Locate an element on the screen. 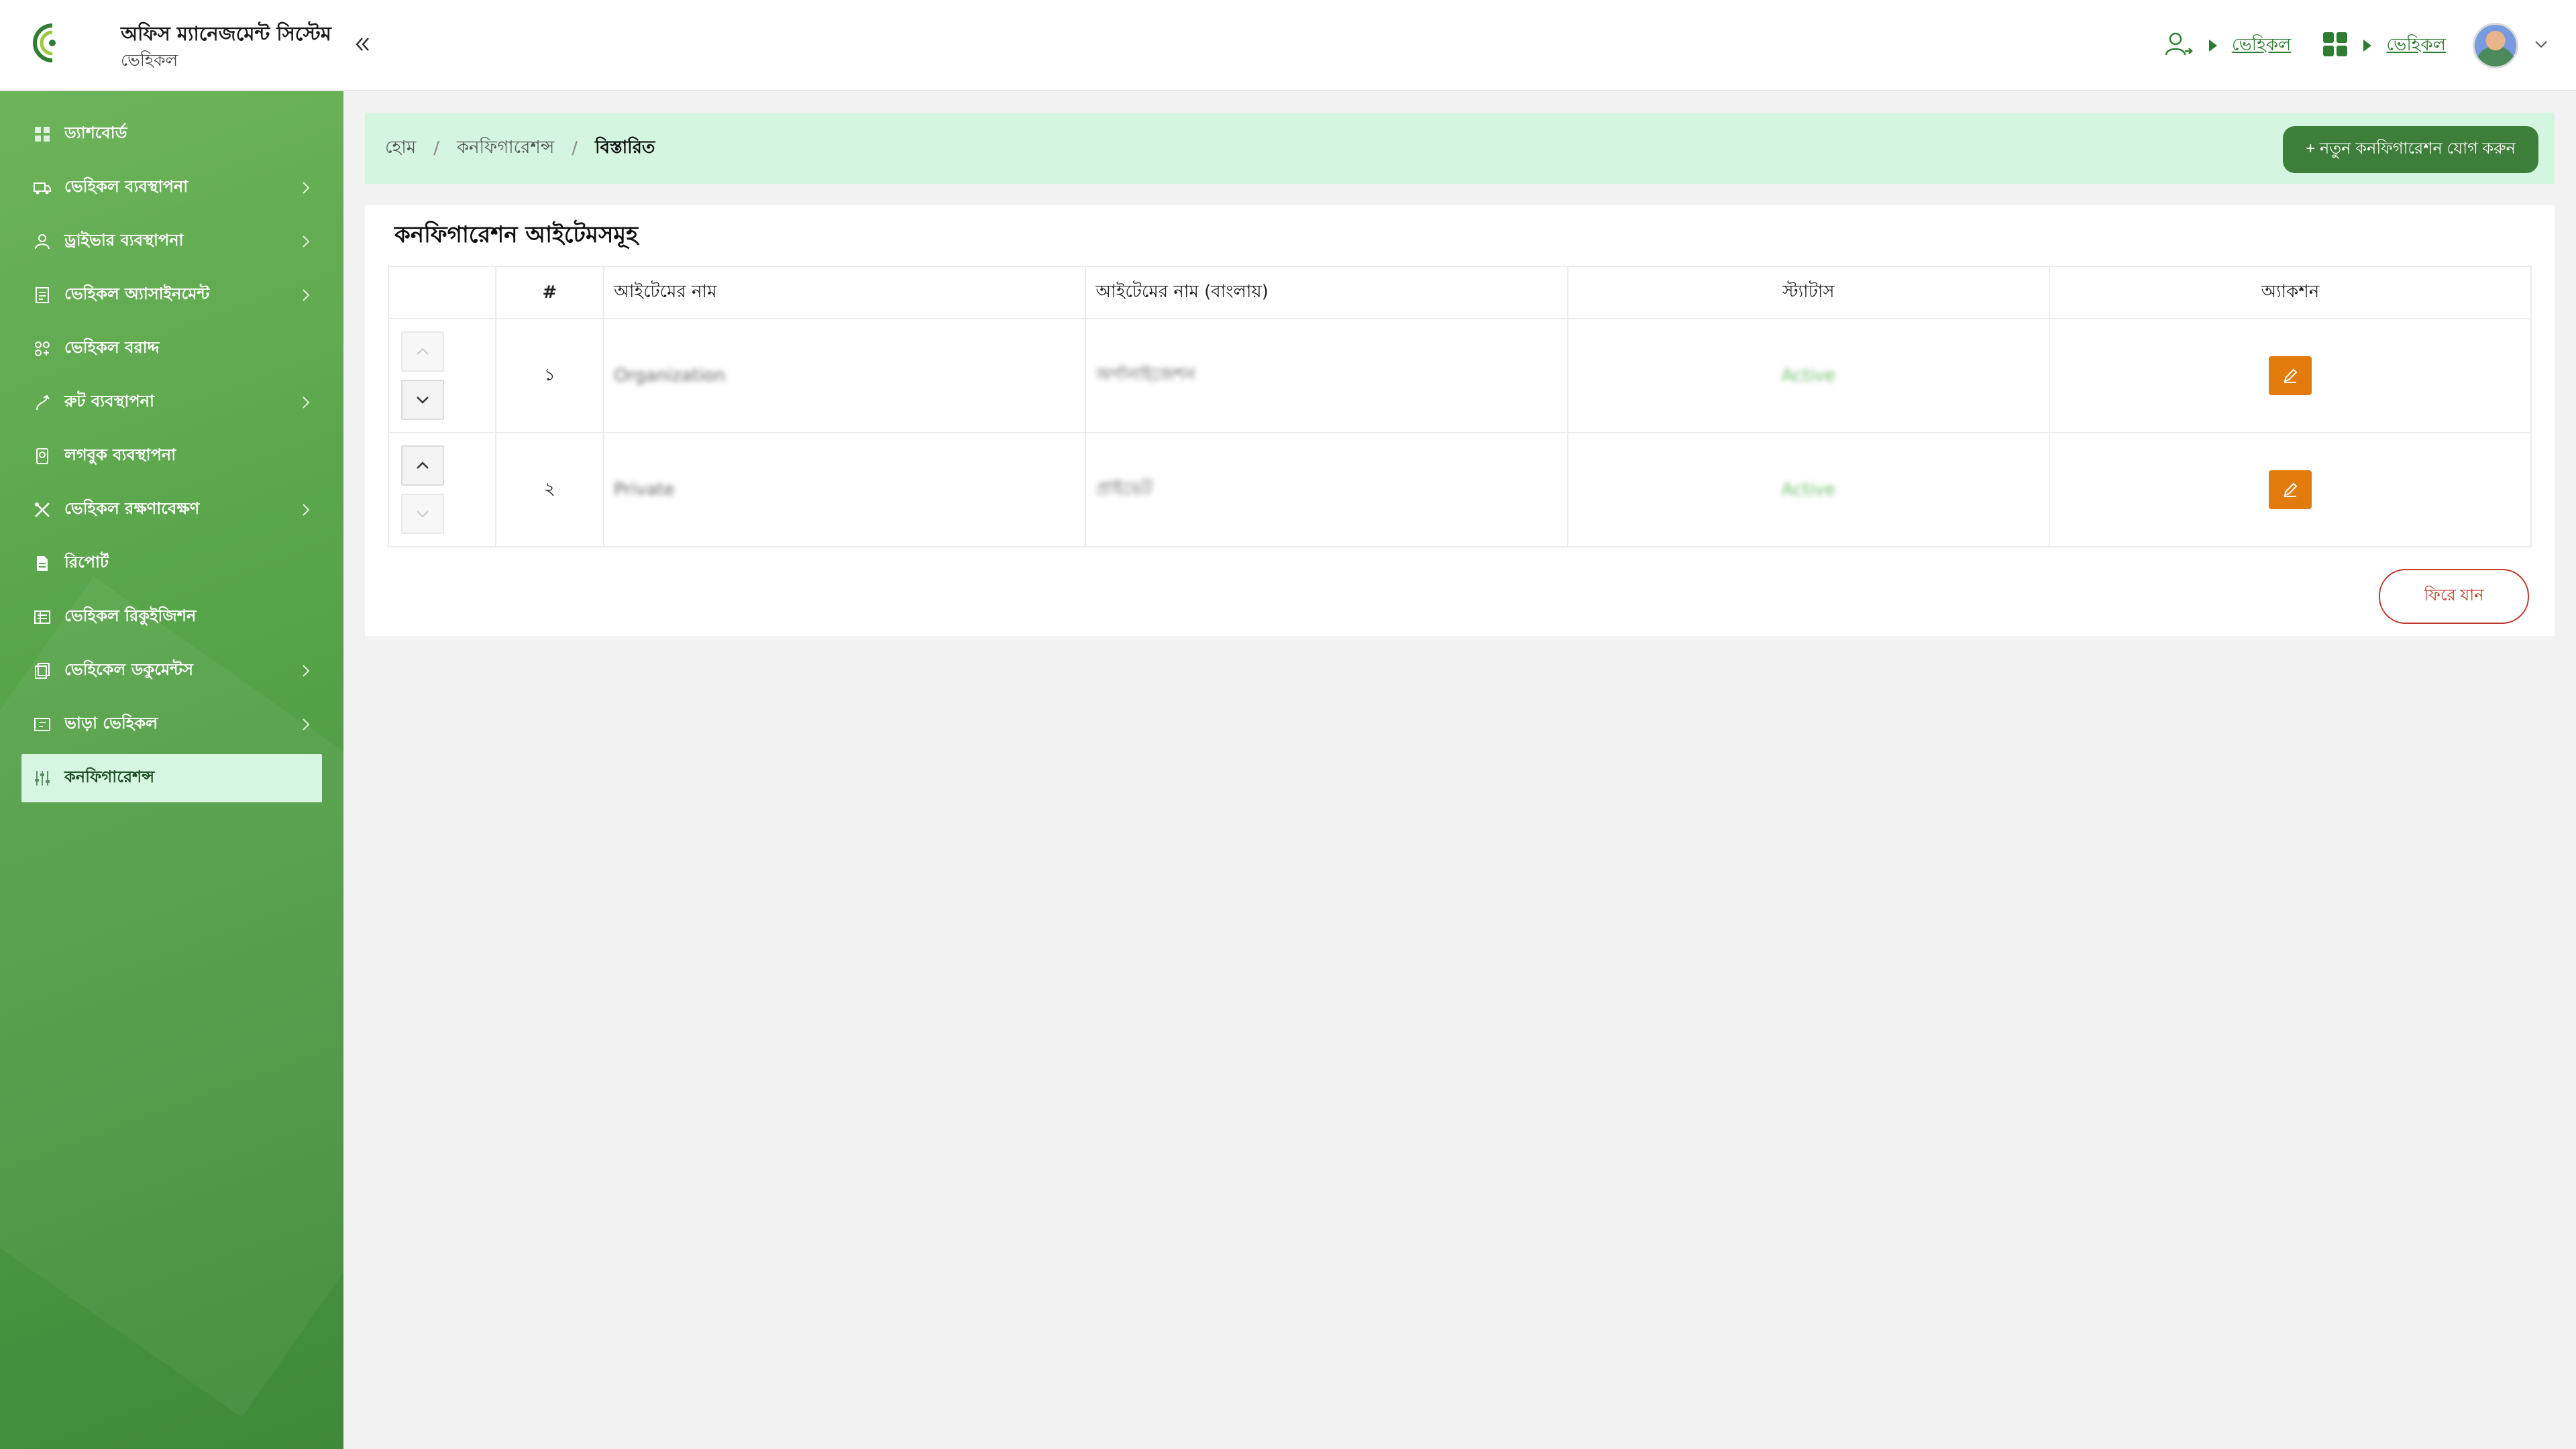 The image size is (2576, 1449). row-number: ১ is located at coordinates (549, 375).